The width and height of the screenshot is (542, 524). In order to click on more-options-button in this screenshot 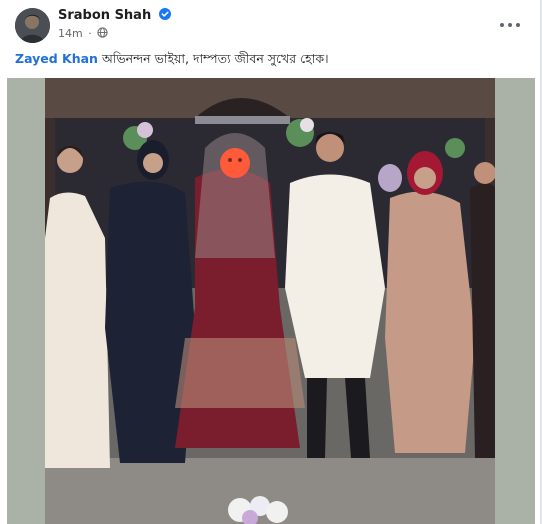, I will do `click(510, 24)`.